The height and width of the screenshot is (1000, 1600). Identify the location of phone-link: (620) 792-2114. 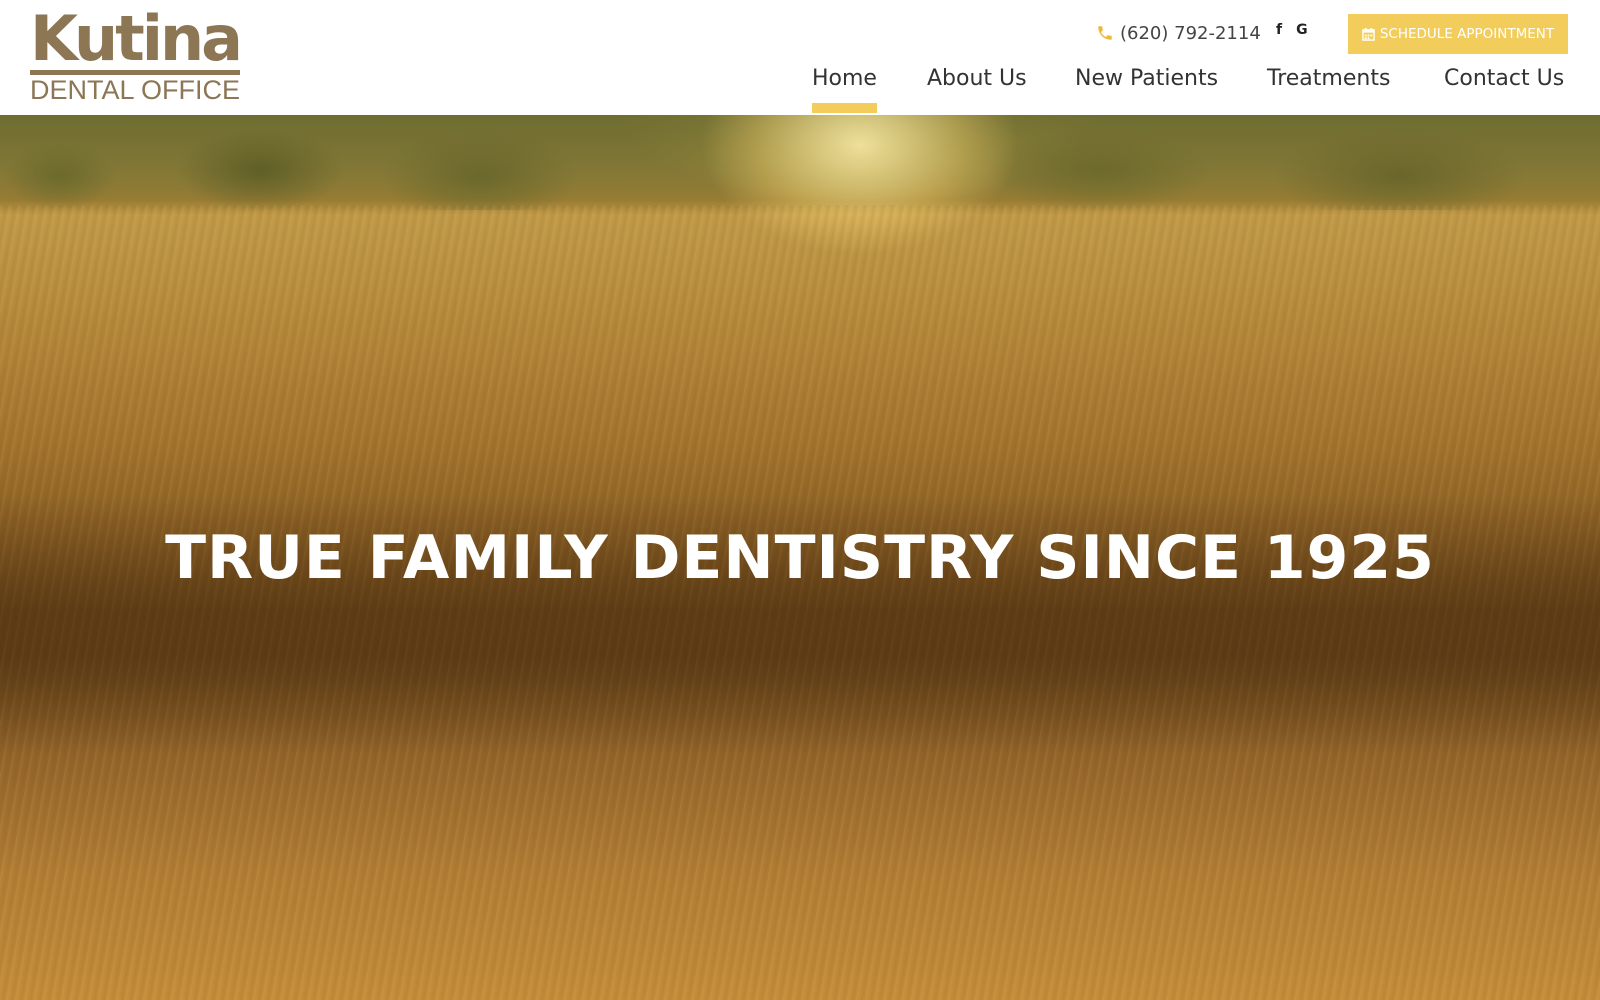
(1178, 33).